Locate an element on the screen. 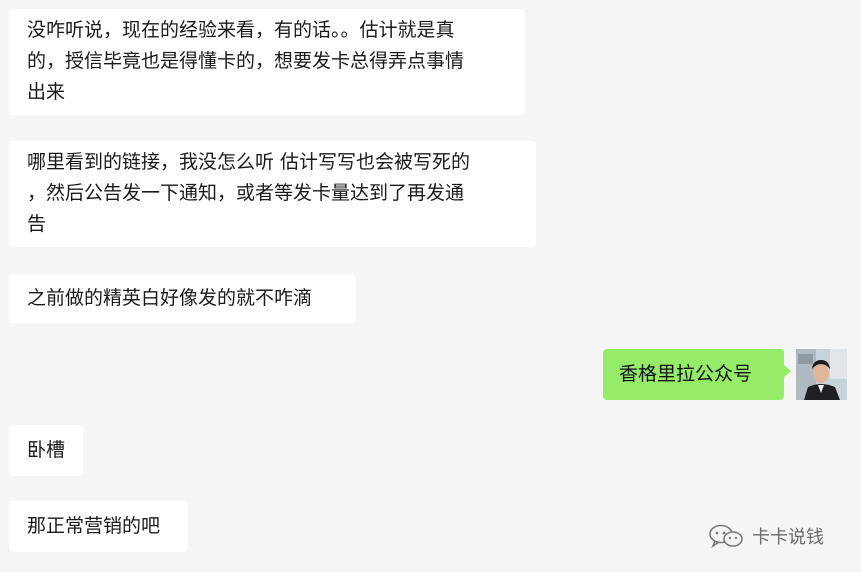 The image size is (861, 572). watermark: 卡卡说钱 is located at coordinates (766, 536).